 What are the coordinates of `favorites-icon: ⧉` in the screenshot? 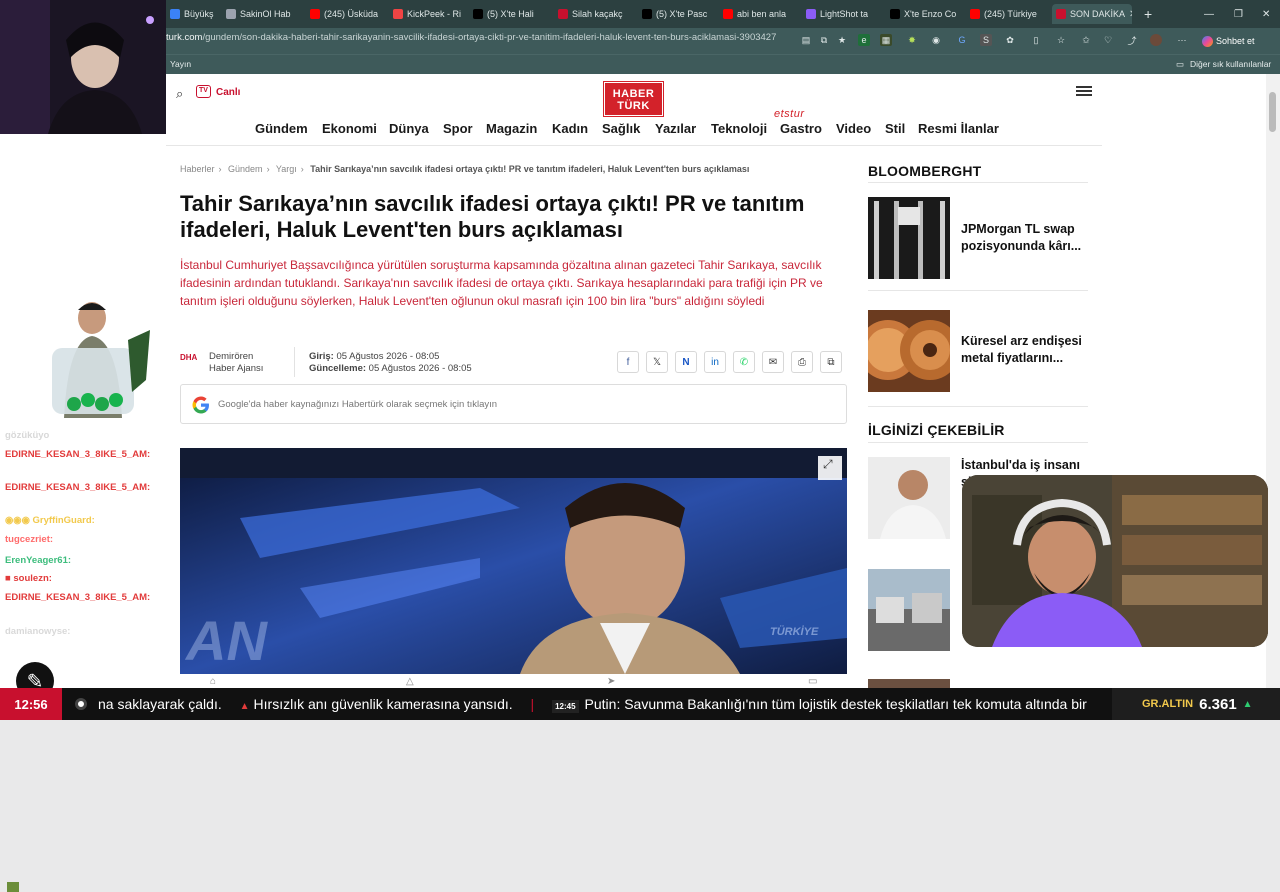 It's located at (824, 40).